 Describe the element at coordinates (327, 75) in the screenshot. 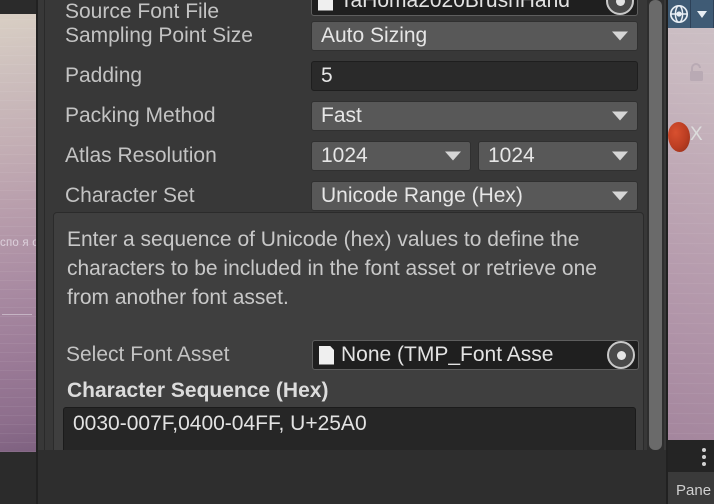

I see `value-padding: 5` at that location.